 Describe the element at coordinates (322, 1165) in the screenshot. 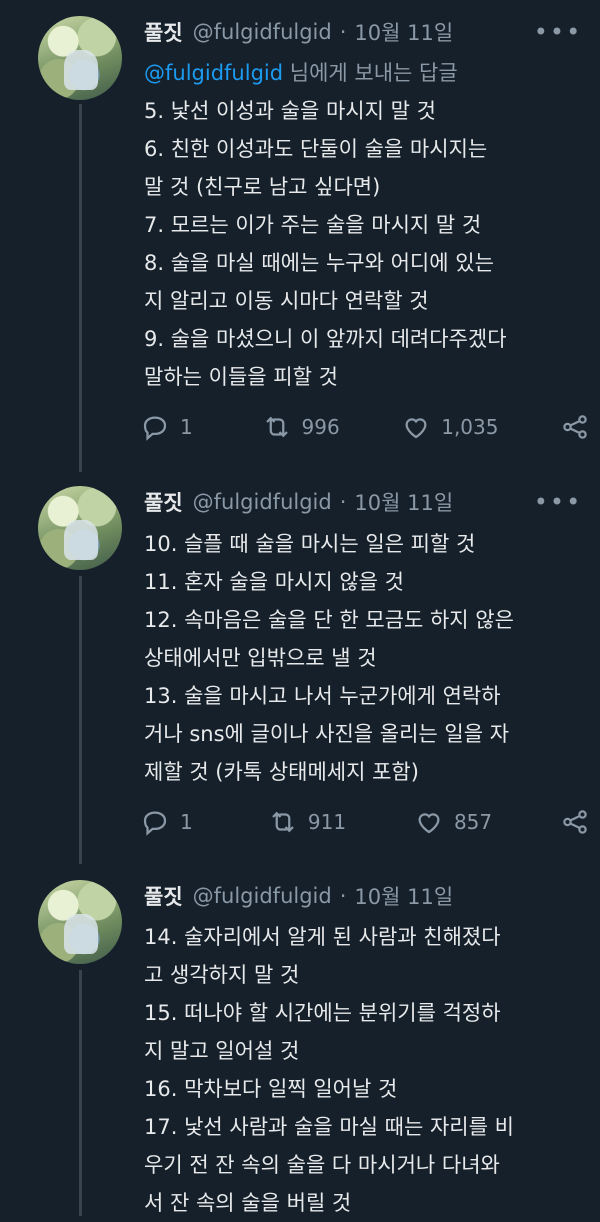

I see `tweet-line: 우기 전 잔 속의 술을 다 마시거나 다녀와` at that location.